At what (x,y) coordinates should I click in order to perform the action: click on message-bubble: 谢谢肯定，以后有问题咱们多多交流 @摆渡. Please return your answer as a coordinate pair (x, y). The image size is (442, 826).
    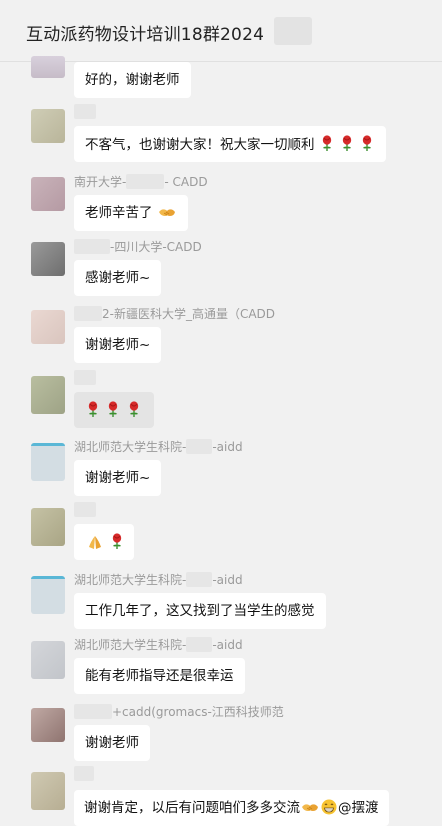
    Looking at the image, I should click on (231, 808).